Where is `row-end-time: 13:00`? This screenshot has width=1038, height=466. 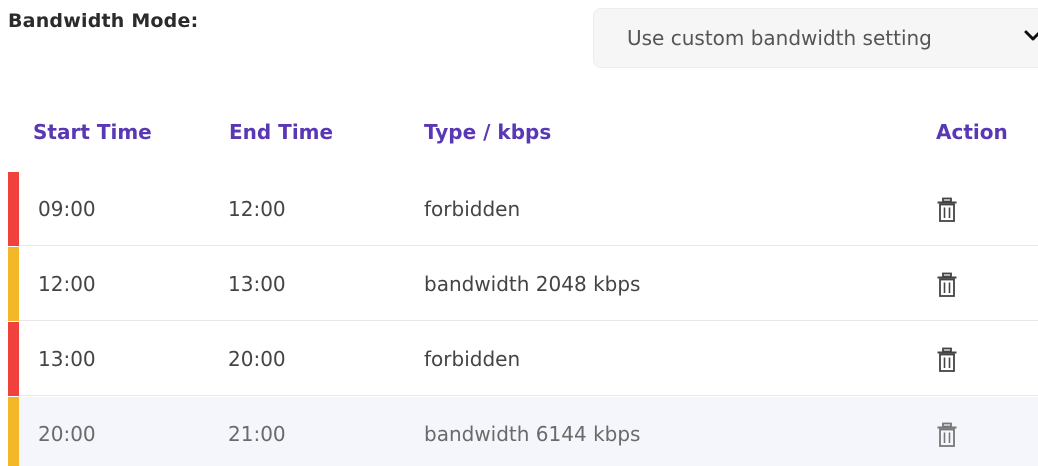
row-end-time: 13:00 is located at coordinates (257, 284).